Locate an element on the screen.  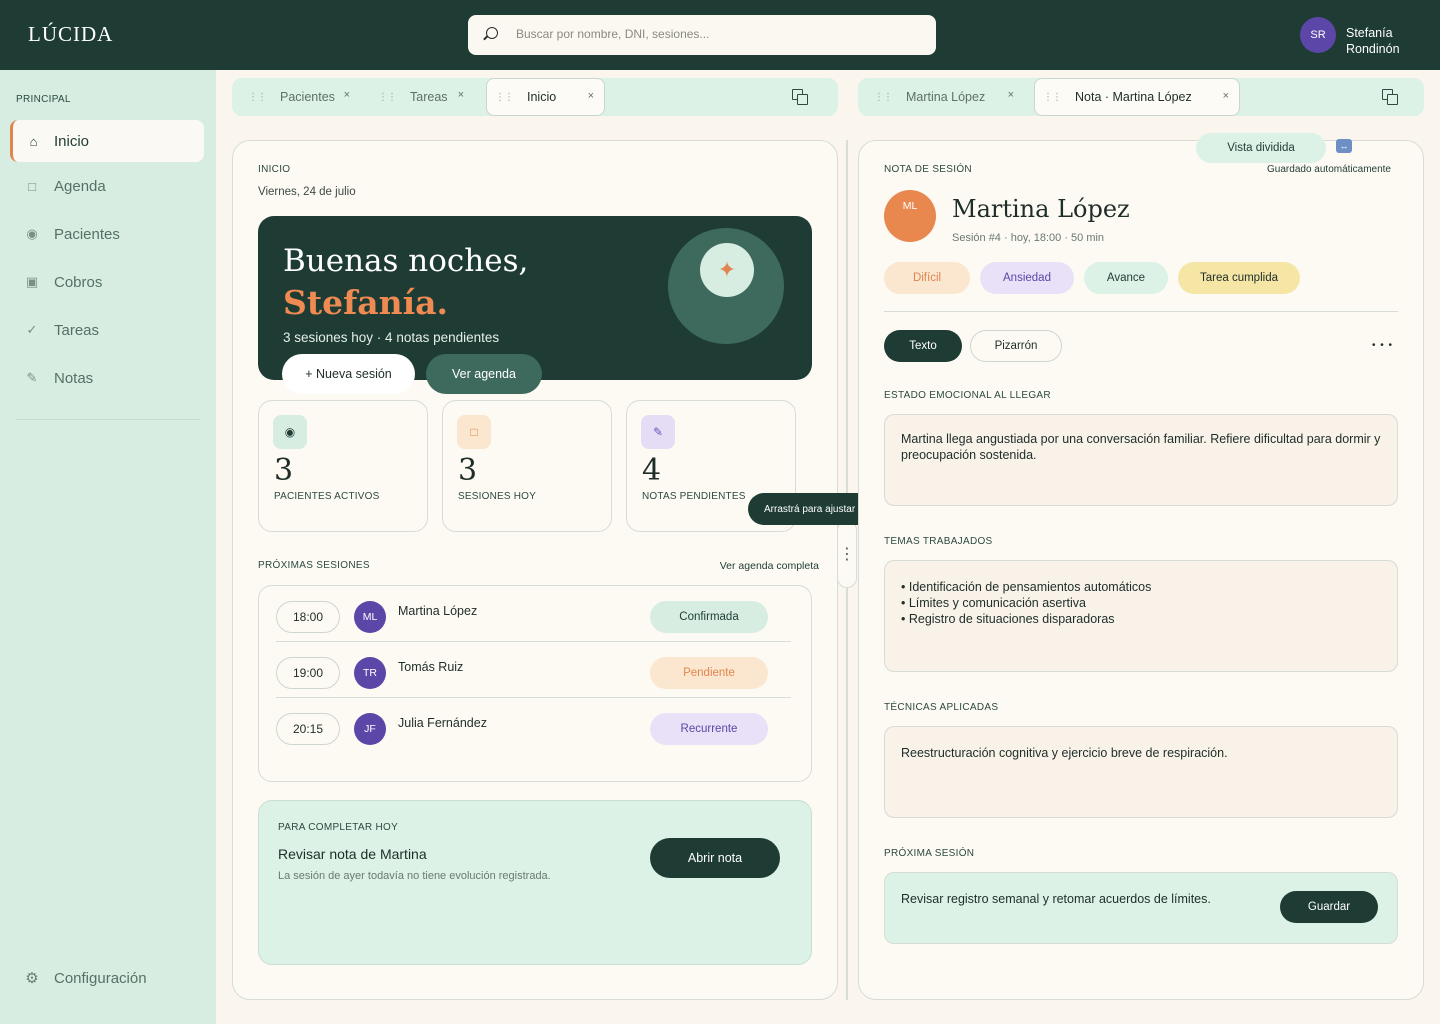
session-meta: Sesión #4 · hoy, 18:00 · 50 min is located at coordinates (1028, 238).